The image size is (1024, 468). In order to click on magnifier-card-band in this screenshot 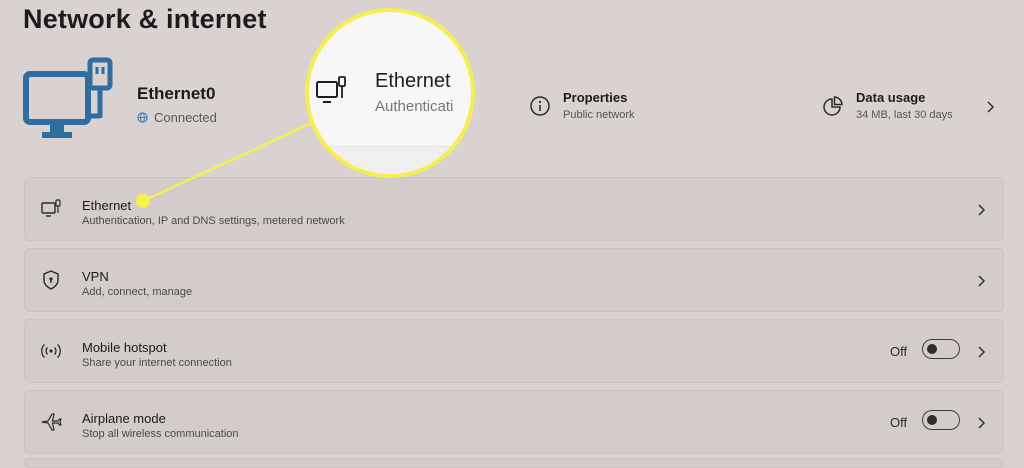, I will do `click(390, 160)`.